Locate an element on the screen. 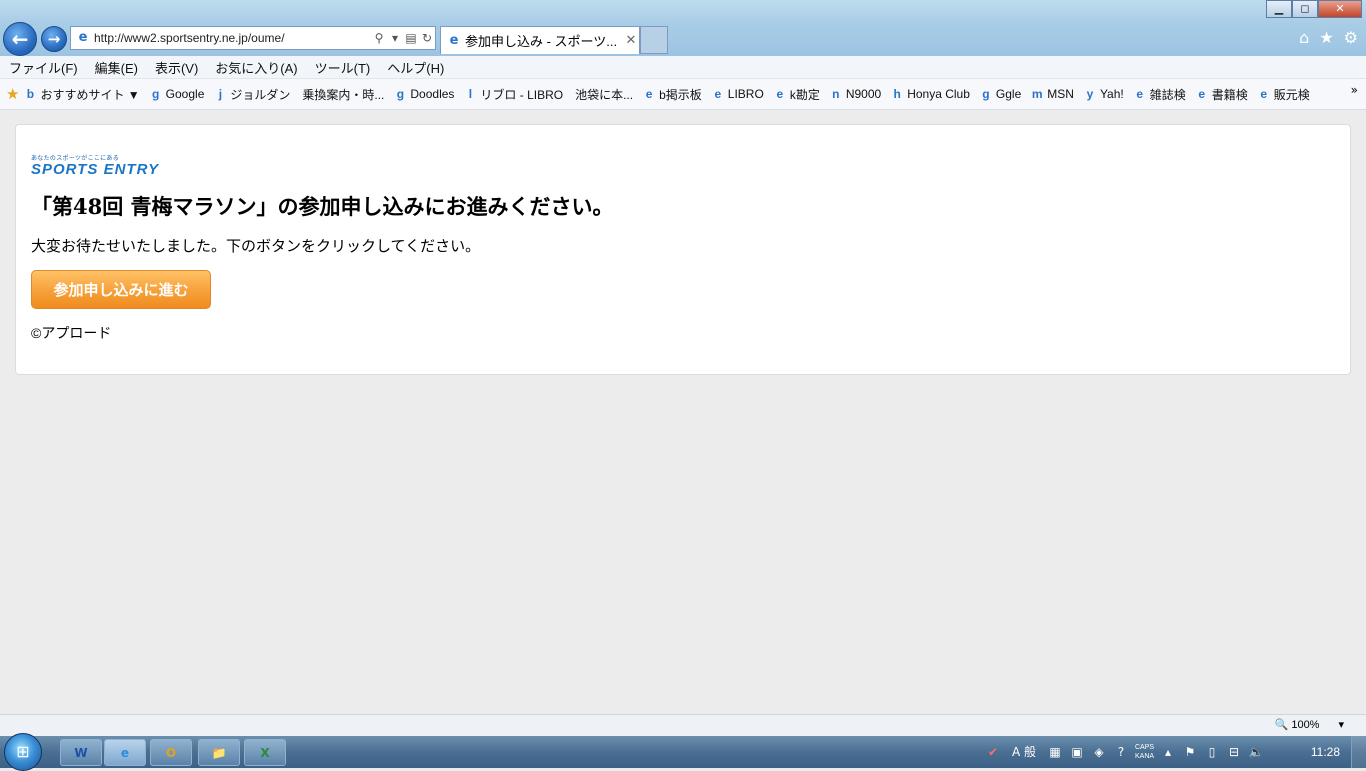 This screenshot has width=1366, height=771. close-tab-icon: ✕ is located at coordinates (631, 40).